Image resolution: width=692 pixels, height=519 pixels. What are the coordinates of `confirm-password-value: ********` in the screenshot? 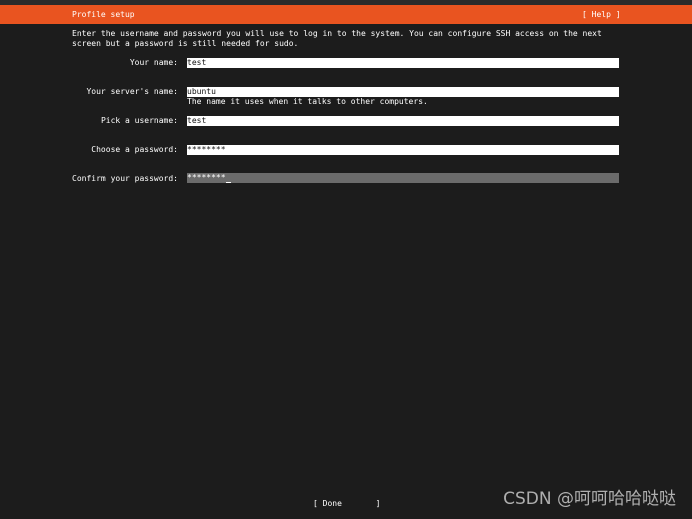 It's located at (206, 177).